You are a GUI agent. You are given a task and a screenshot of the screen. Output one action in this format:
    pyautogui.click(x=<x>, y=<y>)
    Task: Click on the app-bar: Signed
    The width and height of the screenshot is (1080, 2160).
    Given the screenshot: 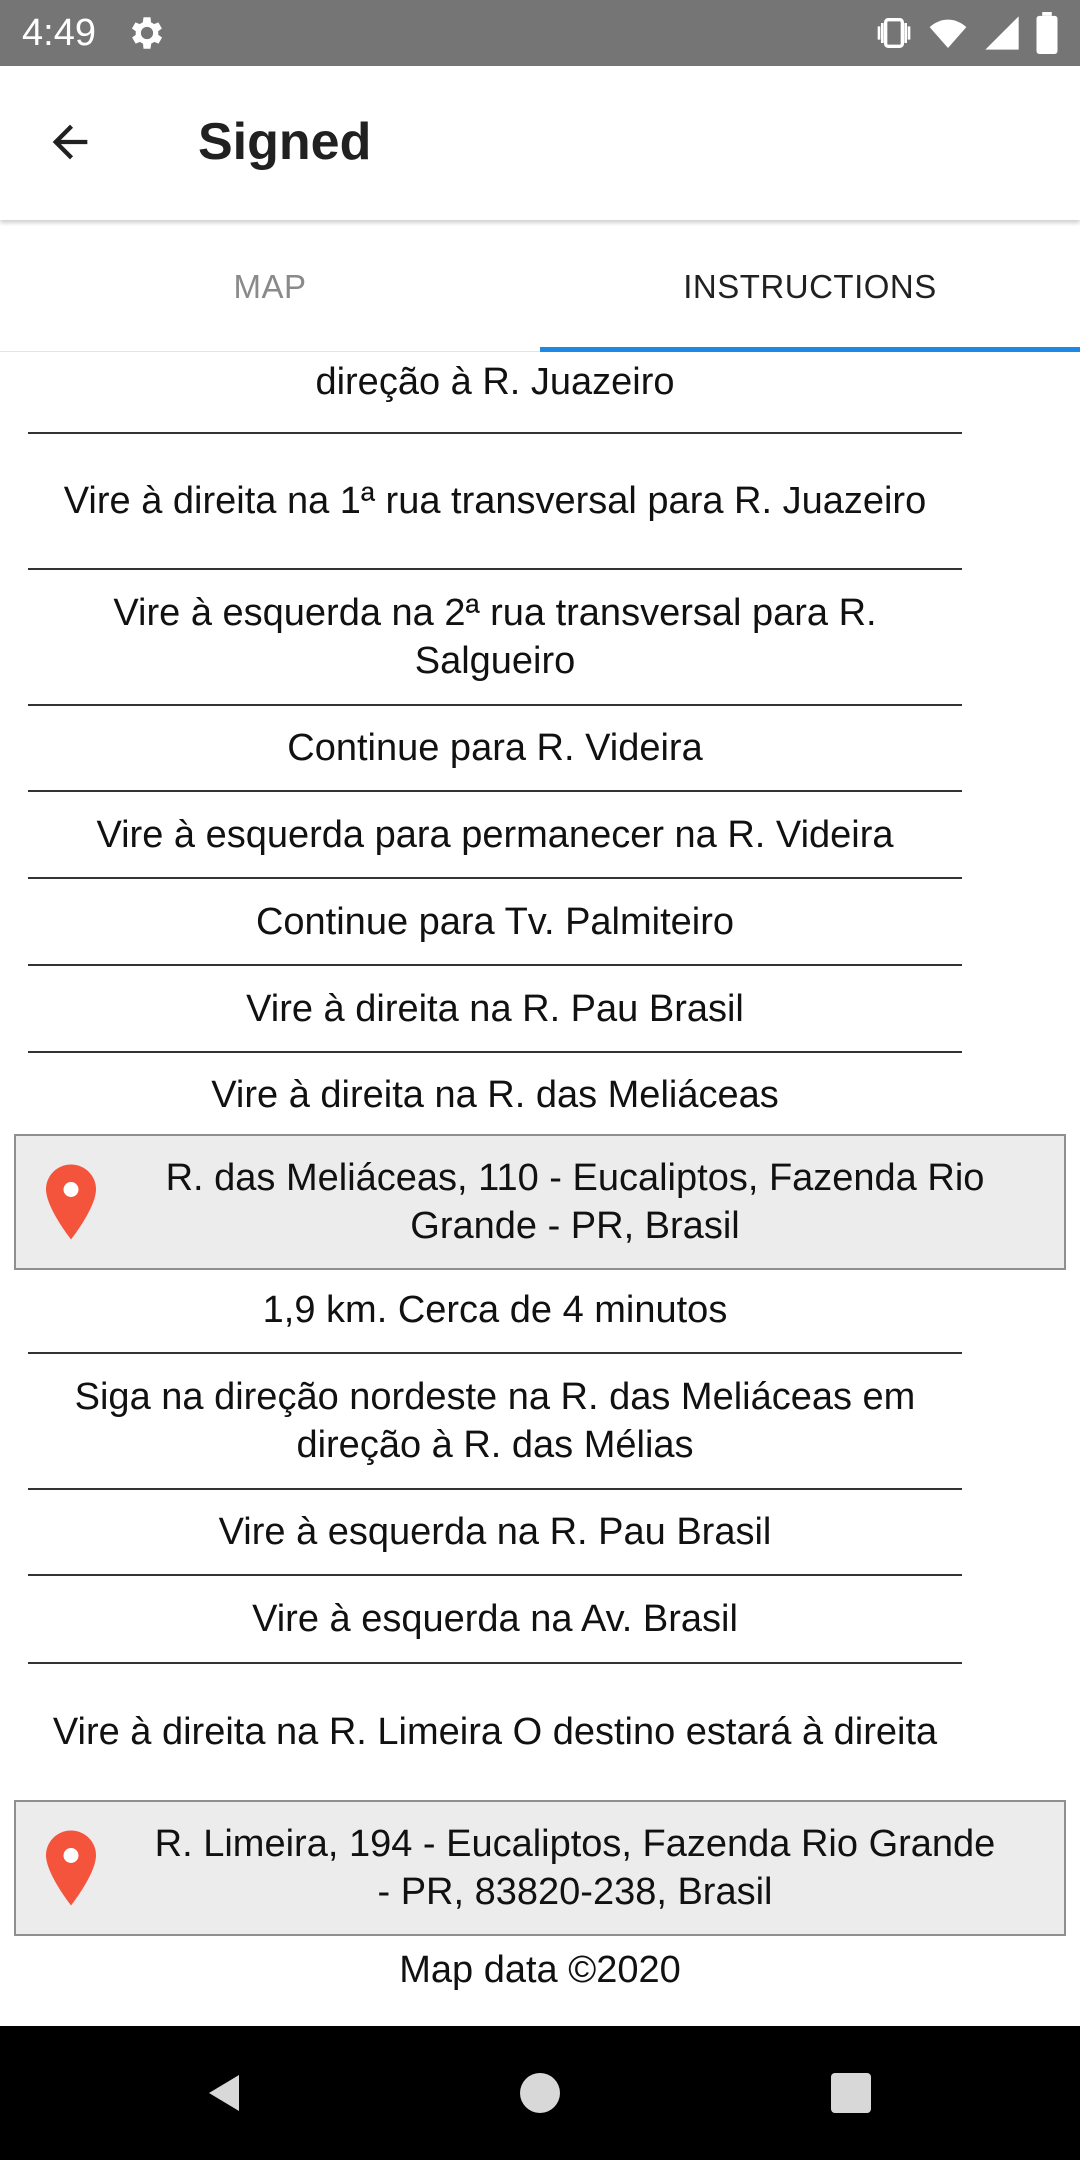 What is the action you would take?
    pyautogui.click(x=540, y=143)
    